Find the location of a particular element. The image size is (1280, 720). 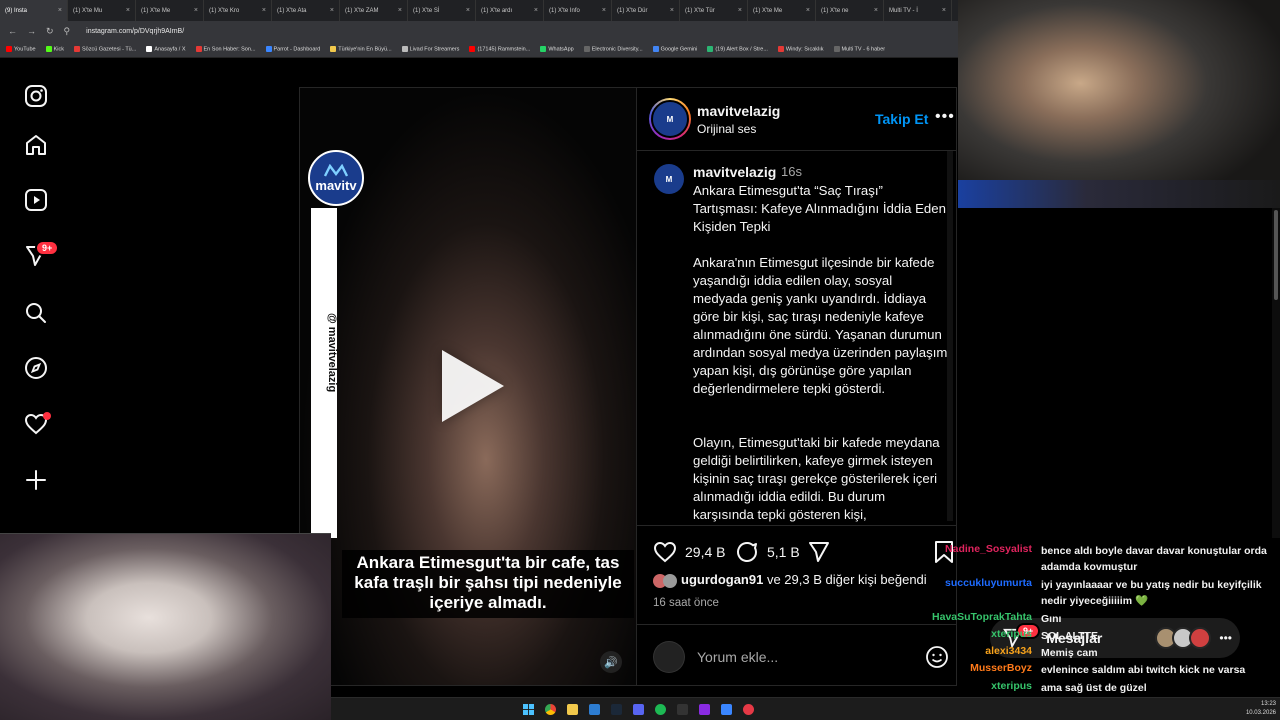

heart-icon is located at coordinates (665, 552).